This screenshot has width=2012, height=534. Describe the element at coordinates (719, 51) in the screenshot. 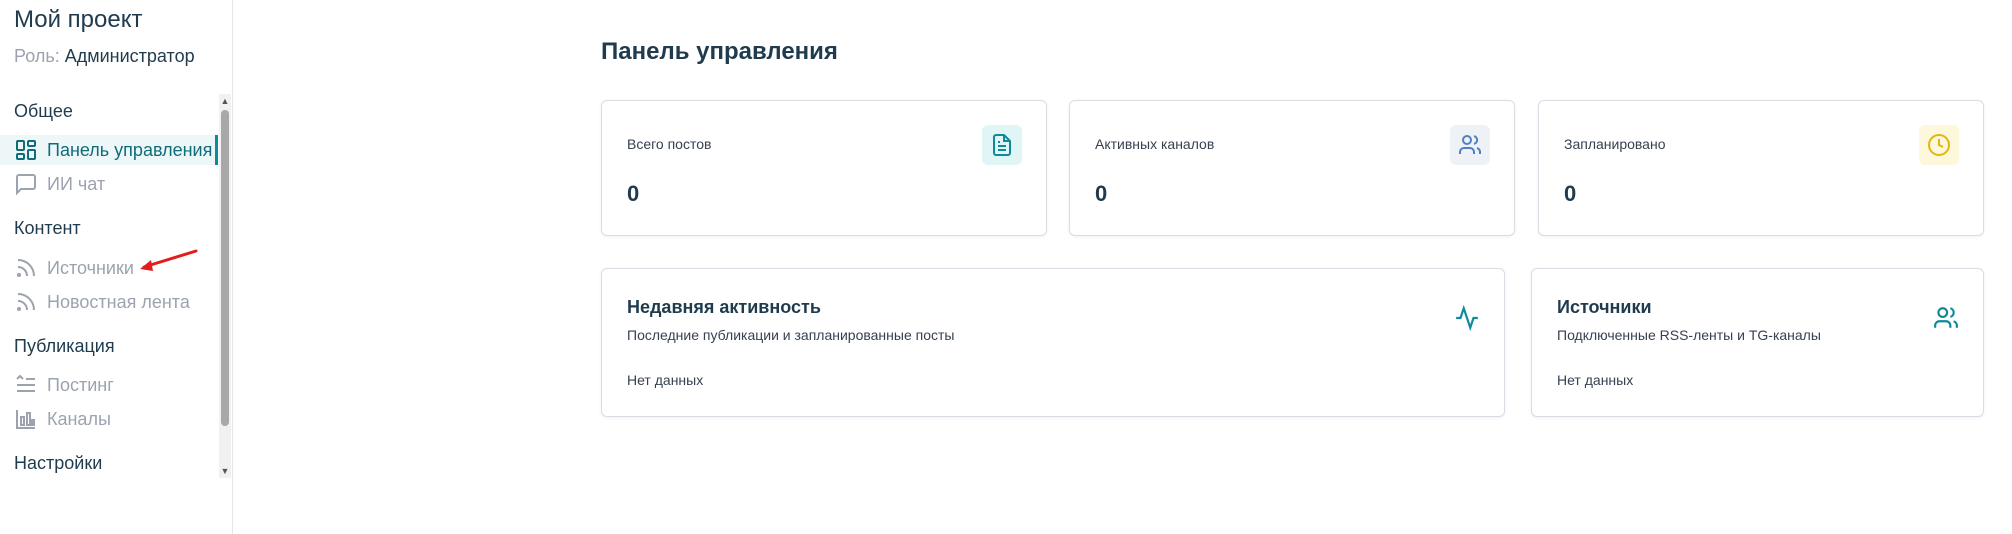

I see `page-title: Панель управления` at that location.